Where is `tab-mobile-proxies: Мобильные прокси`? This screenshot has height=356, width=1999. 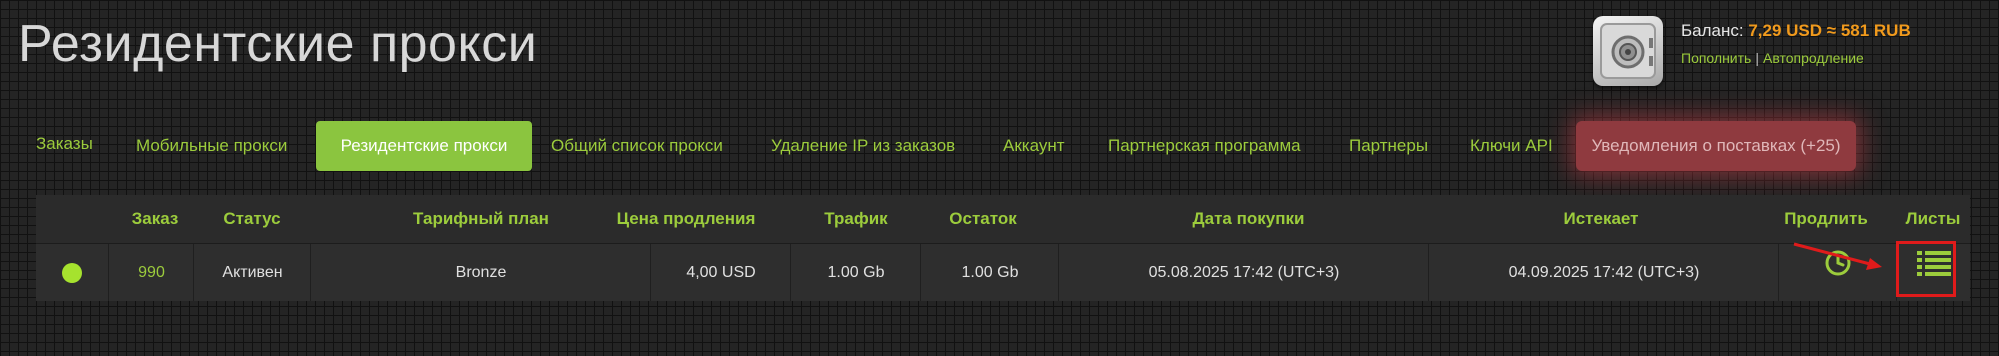 tab-mobile-proxies: Мобильные прокси is located at coordinates (211, 146).